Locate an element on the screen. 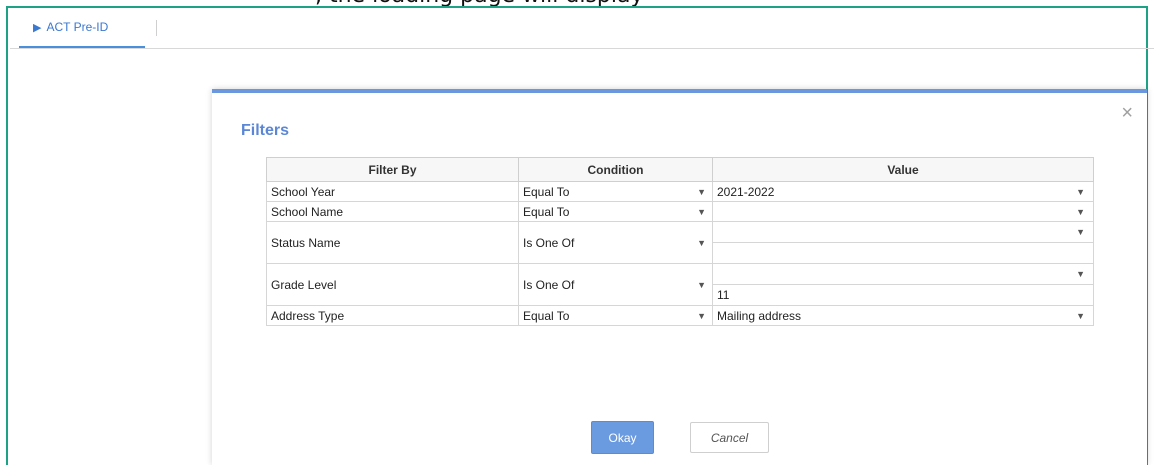 The width and height of the screenshot is (1154, 465). selected-values: 11 is located at coordinates (723, 295).